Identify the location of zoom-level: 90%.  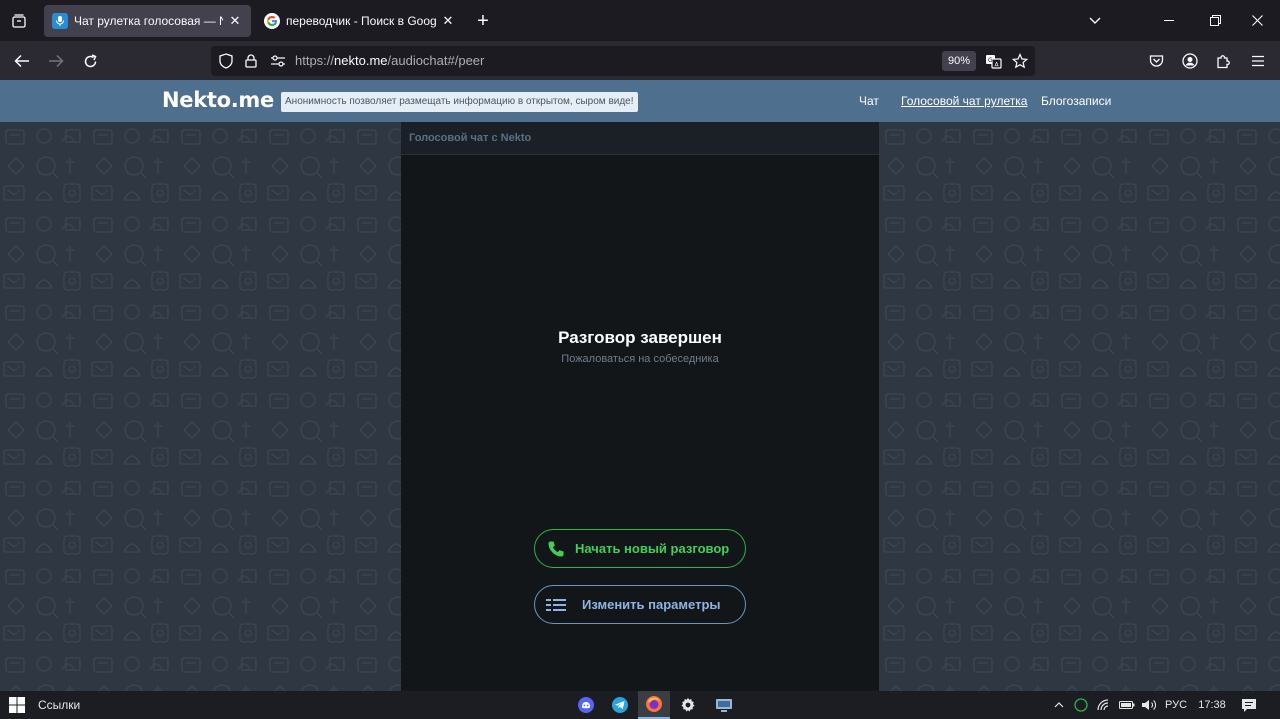
(959, 61).